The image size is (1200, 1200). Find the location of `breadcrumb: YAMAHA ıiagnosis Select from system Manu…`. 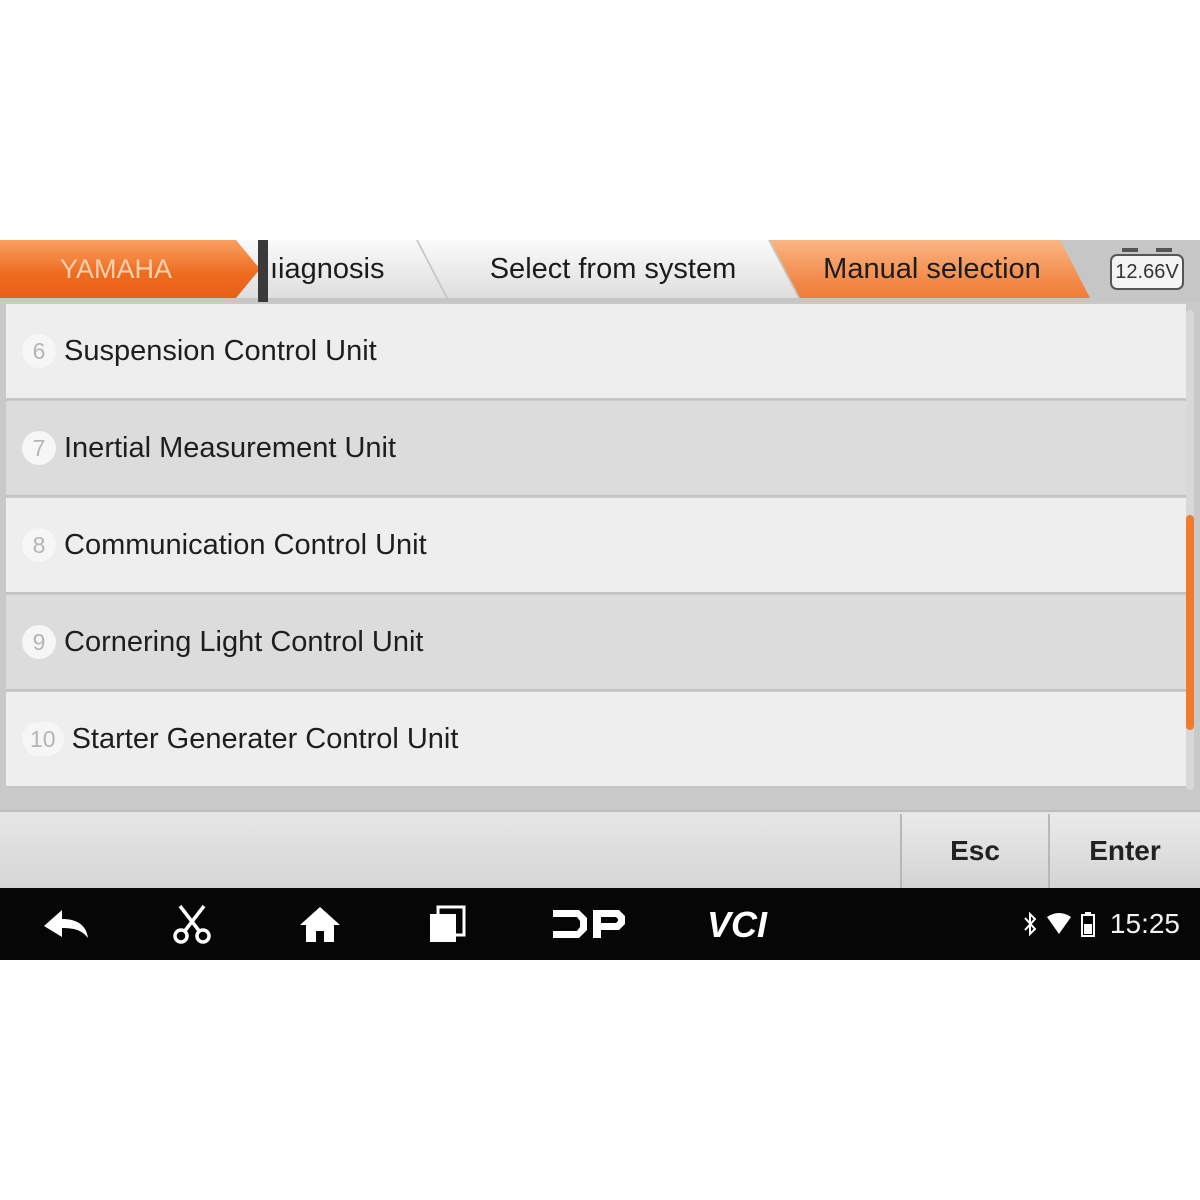

breadcrumb: YAMAHA ıiagnosis Select from system Manu… is located at coordinates (600, 271).